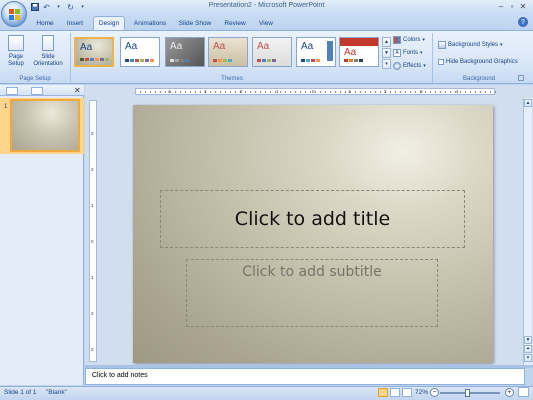 The height and width of the screenshot is (400, 533). Describe the element at coordinates (528, 103) in the screenshot. I see `scroll-up-button: ▲` at that location.